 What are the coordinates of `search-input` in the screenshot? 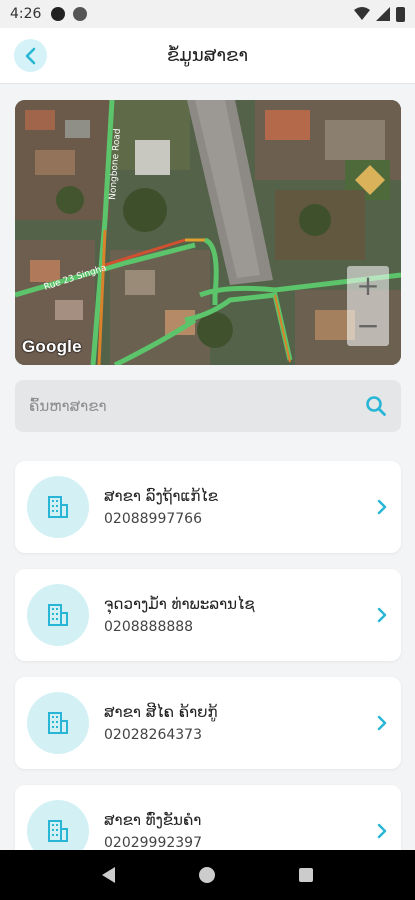 It's located at (197, 406).